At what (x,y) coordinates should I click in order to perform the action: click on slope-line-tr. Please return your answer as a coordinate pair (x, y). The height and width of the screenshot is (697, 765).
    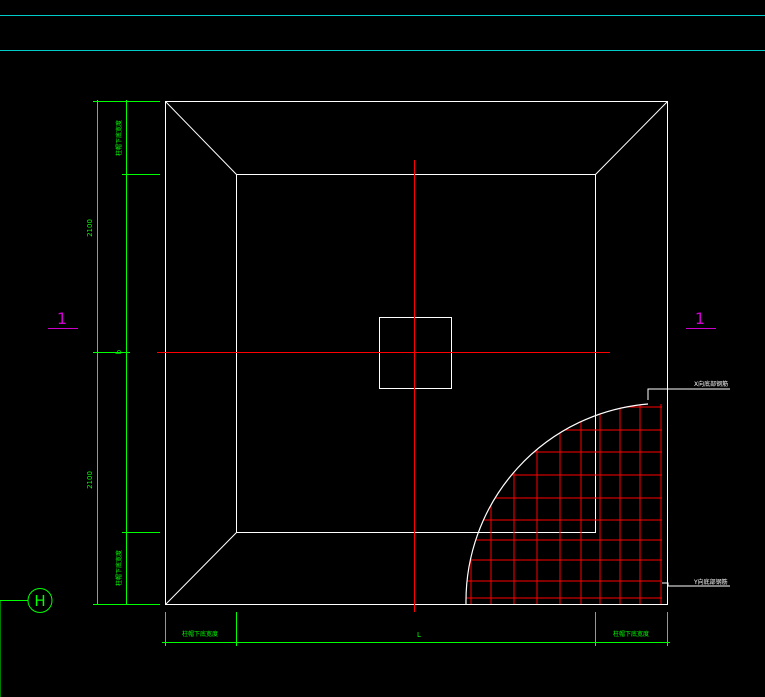
    Looking at the image, I should click on (631, 138).